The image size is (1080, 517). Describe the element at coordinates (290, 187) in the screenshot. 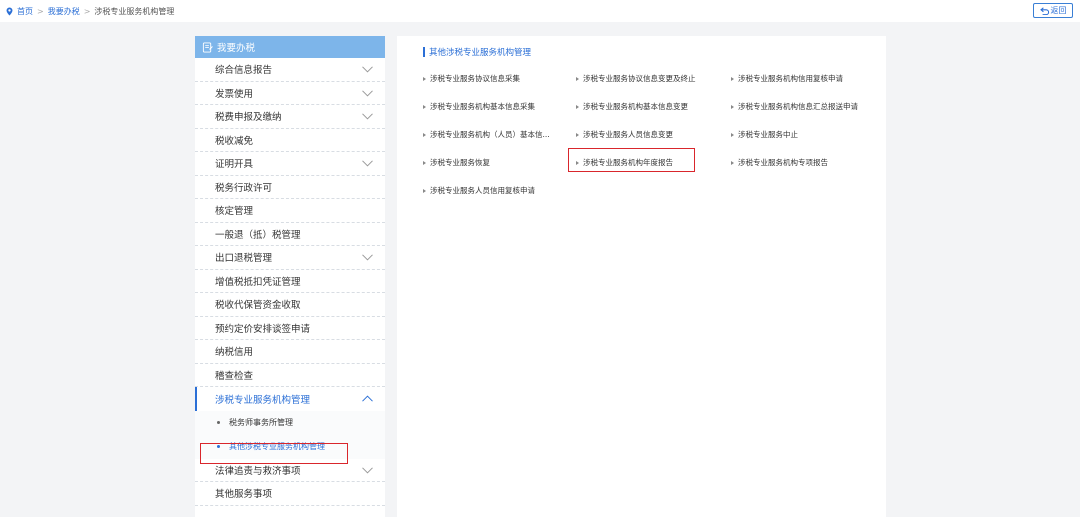

I see `sidebar-item-admin-license: 税务行政许可` at that location.